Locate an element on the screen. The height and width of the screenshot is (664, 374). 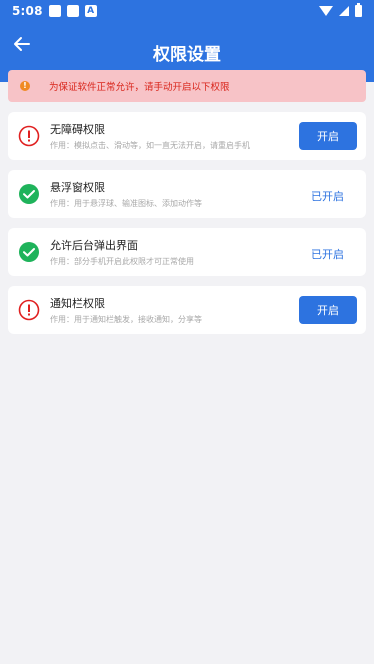
back-button is located at coordinates (22, 44).